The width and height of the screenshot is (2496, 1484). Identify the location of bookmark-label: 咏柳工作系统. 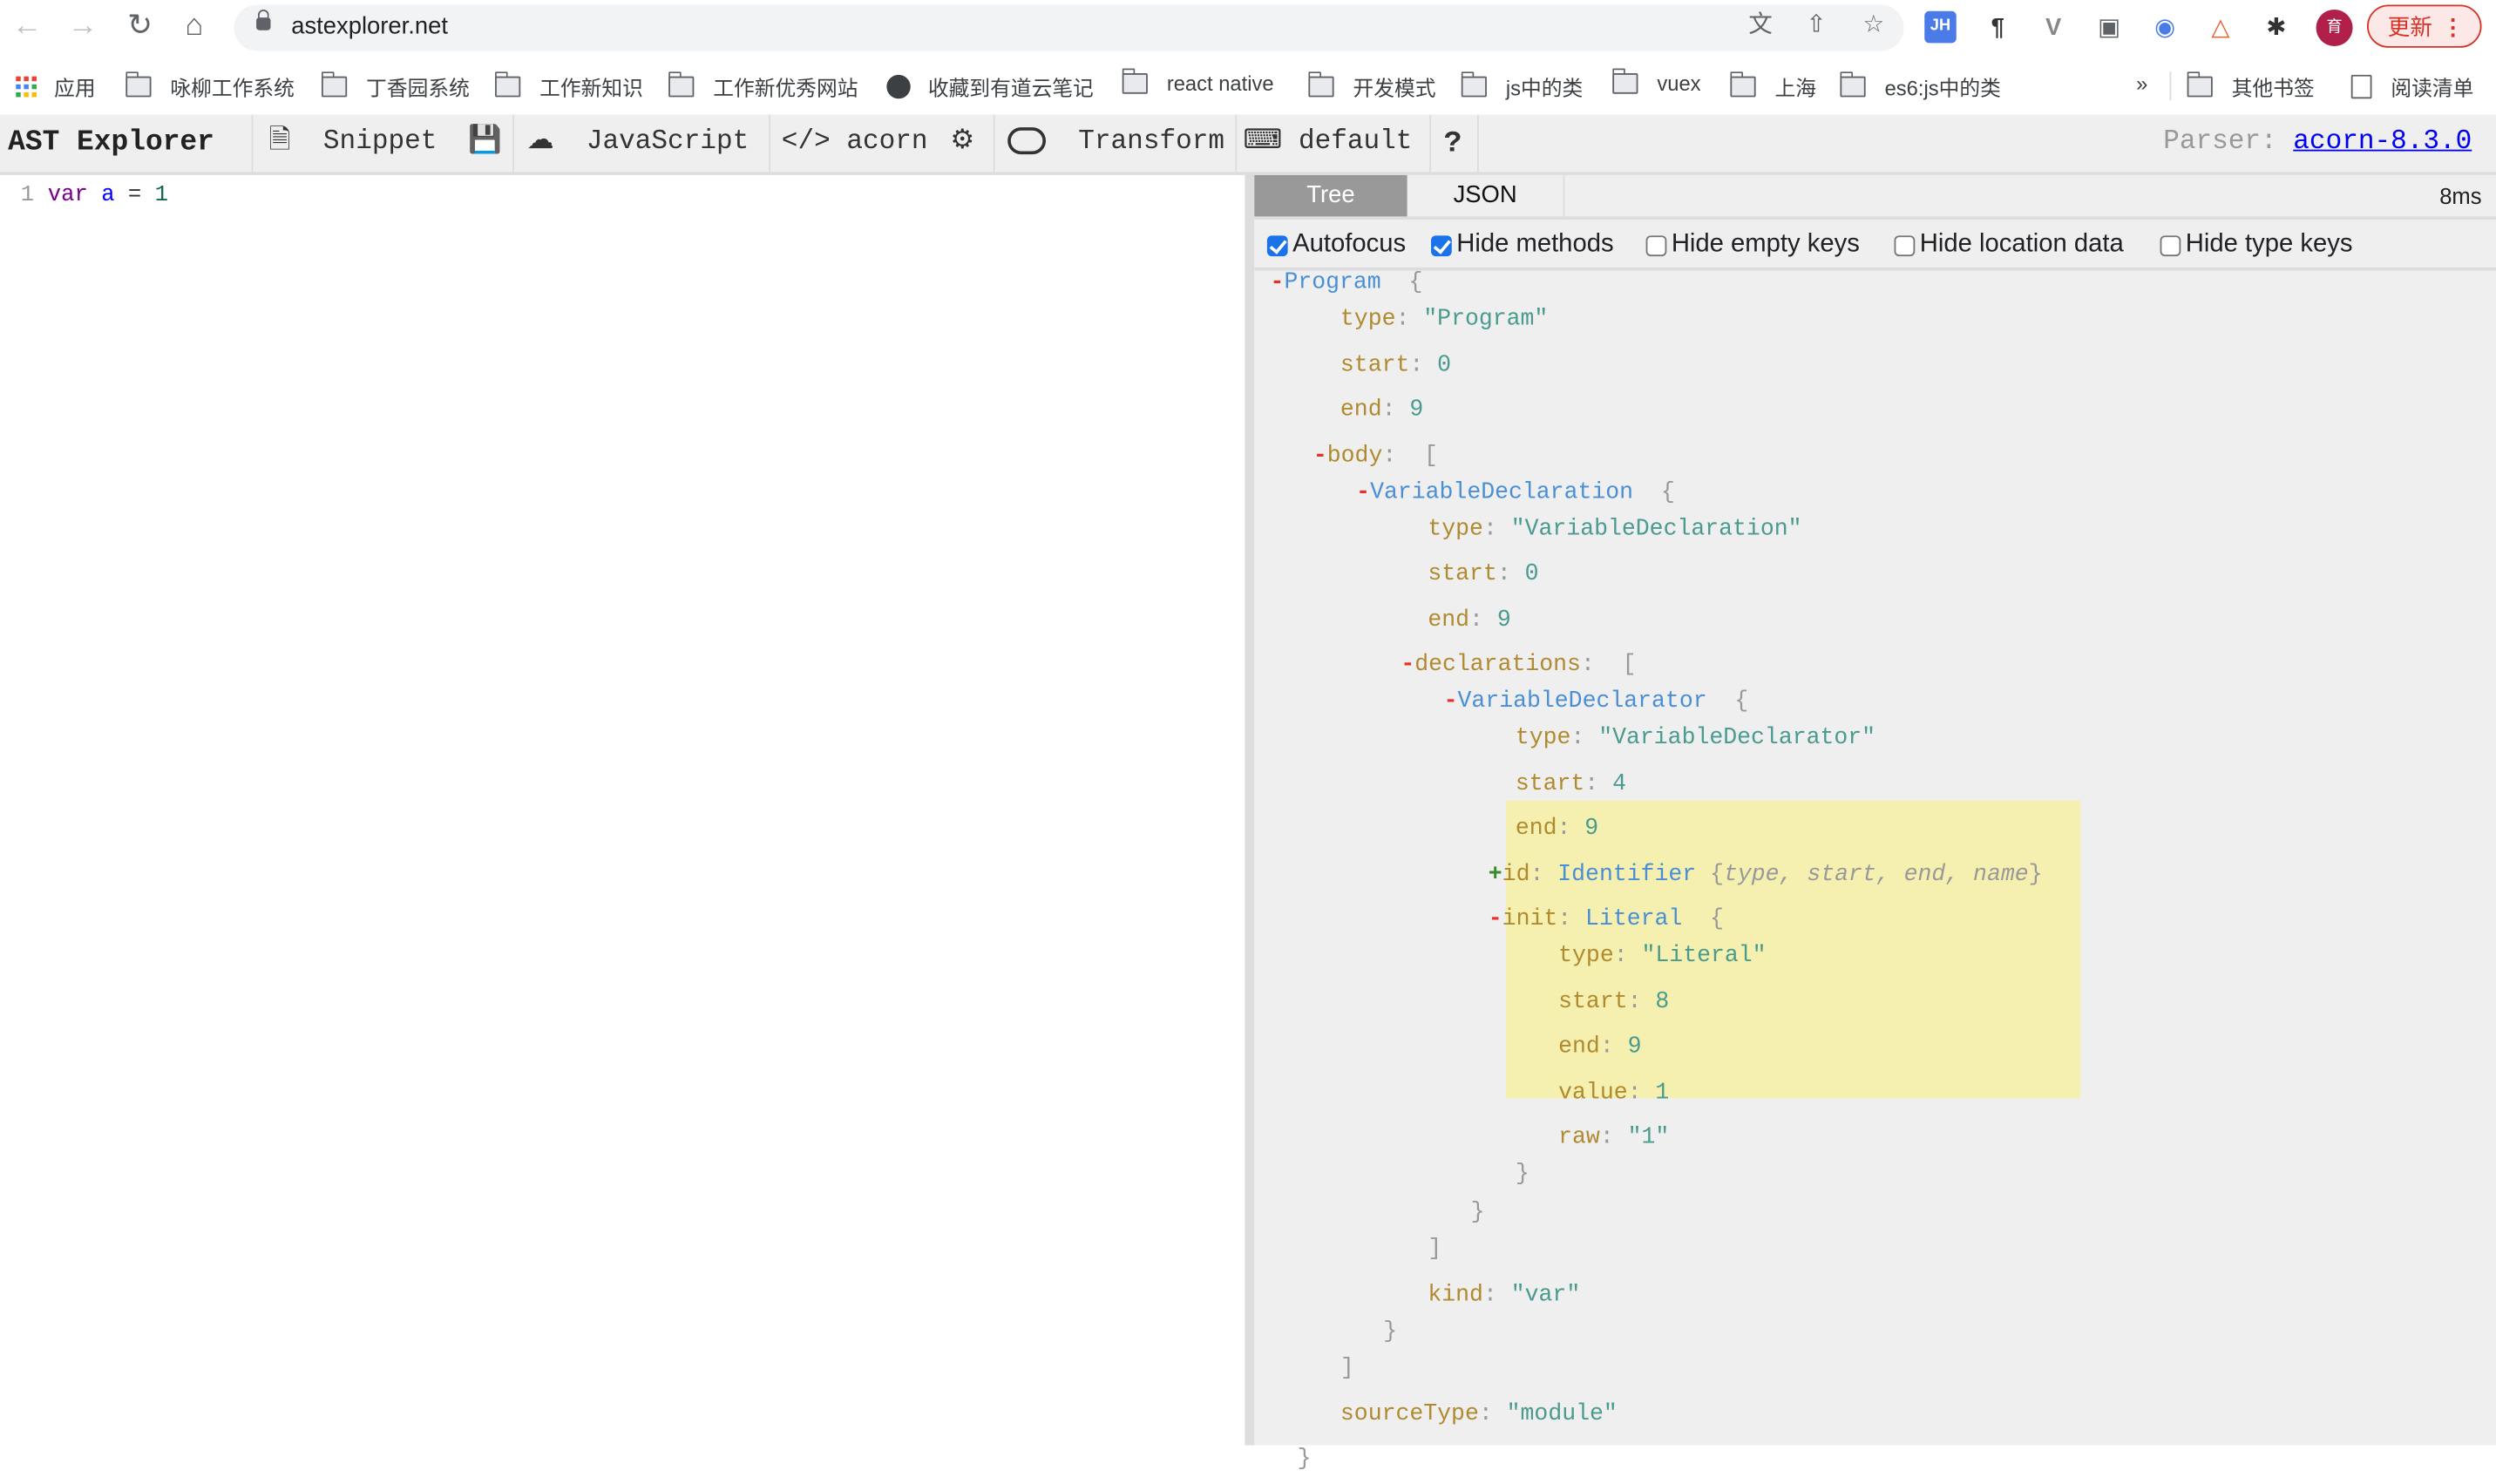
(232, 88).